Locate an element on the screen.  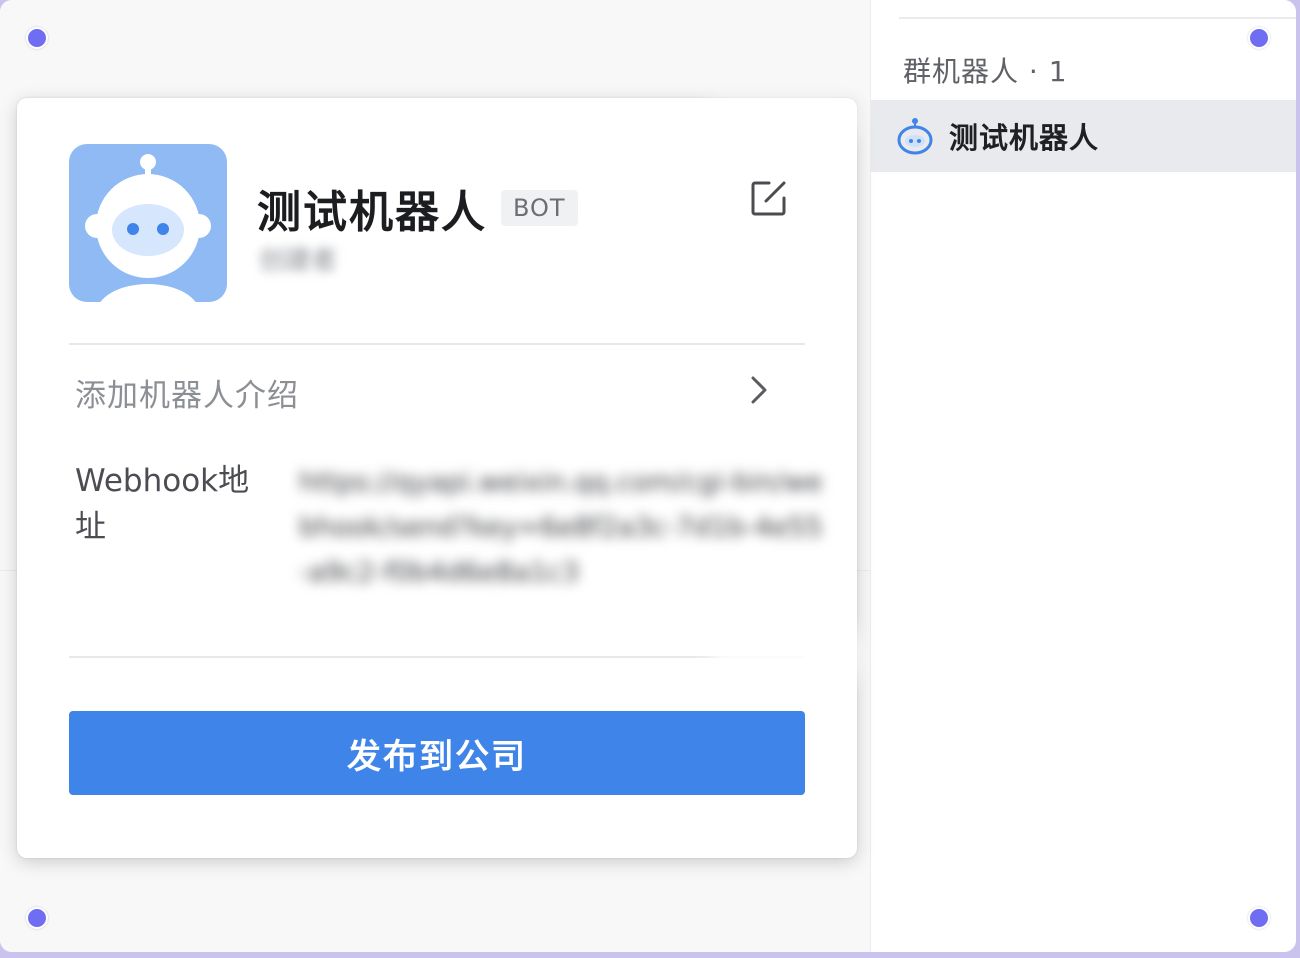
panel-top-divider is located at coordinates (1097, 18).